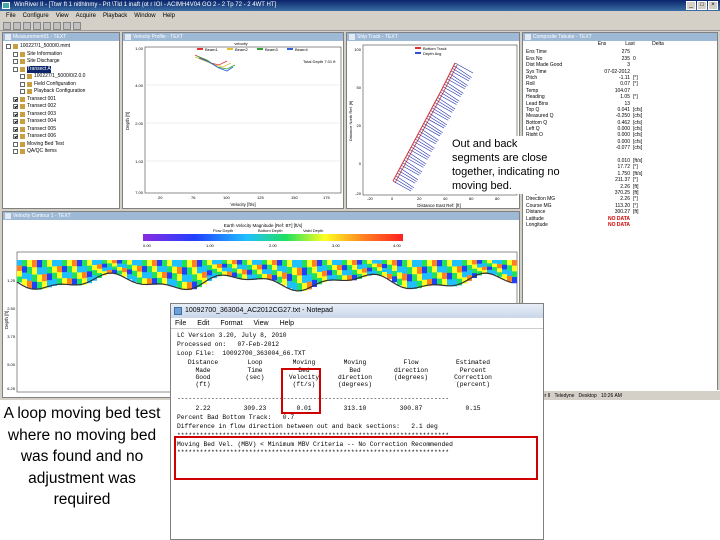 The image size is (720, 540). What do you see at coordinates (67, 26) in the screenshot?
I see `toolbar-forward-icon` at bounding box center [67, 26].